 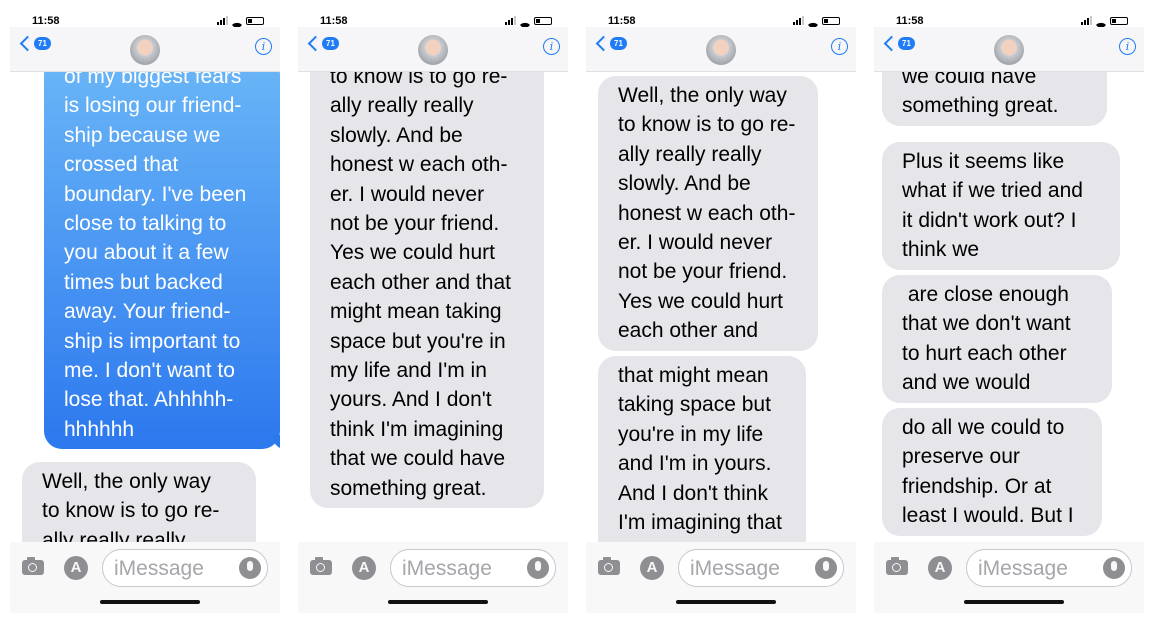 I want to click on received-message-bubble: we could have something great., so click(x=994, y=99).